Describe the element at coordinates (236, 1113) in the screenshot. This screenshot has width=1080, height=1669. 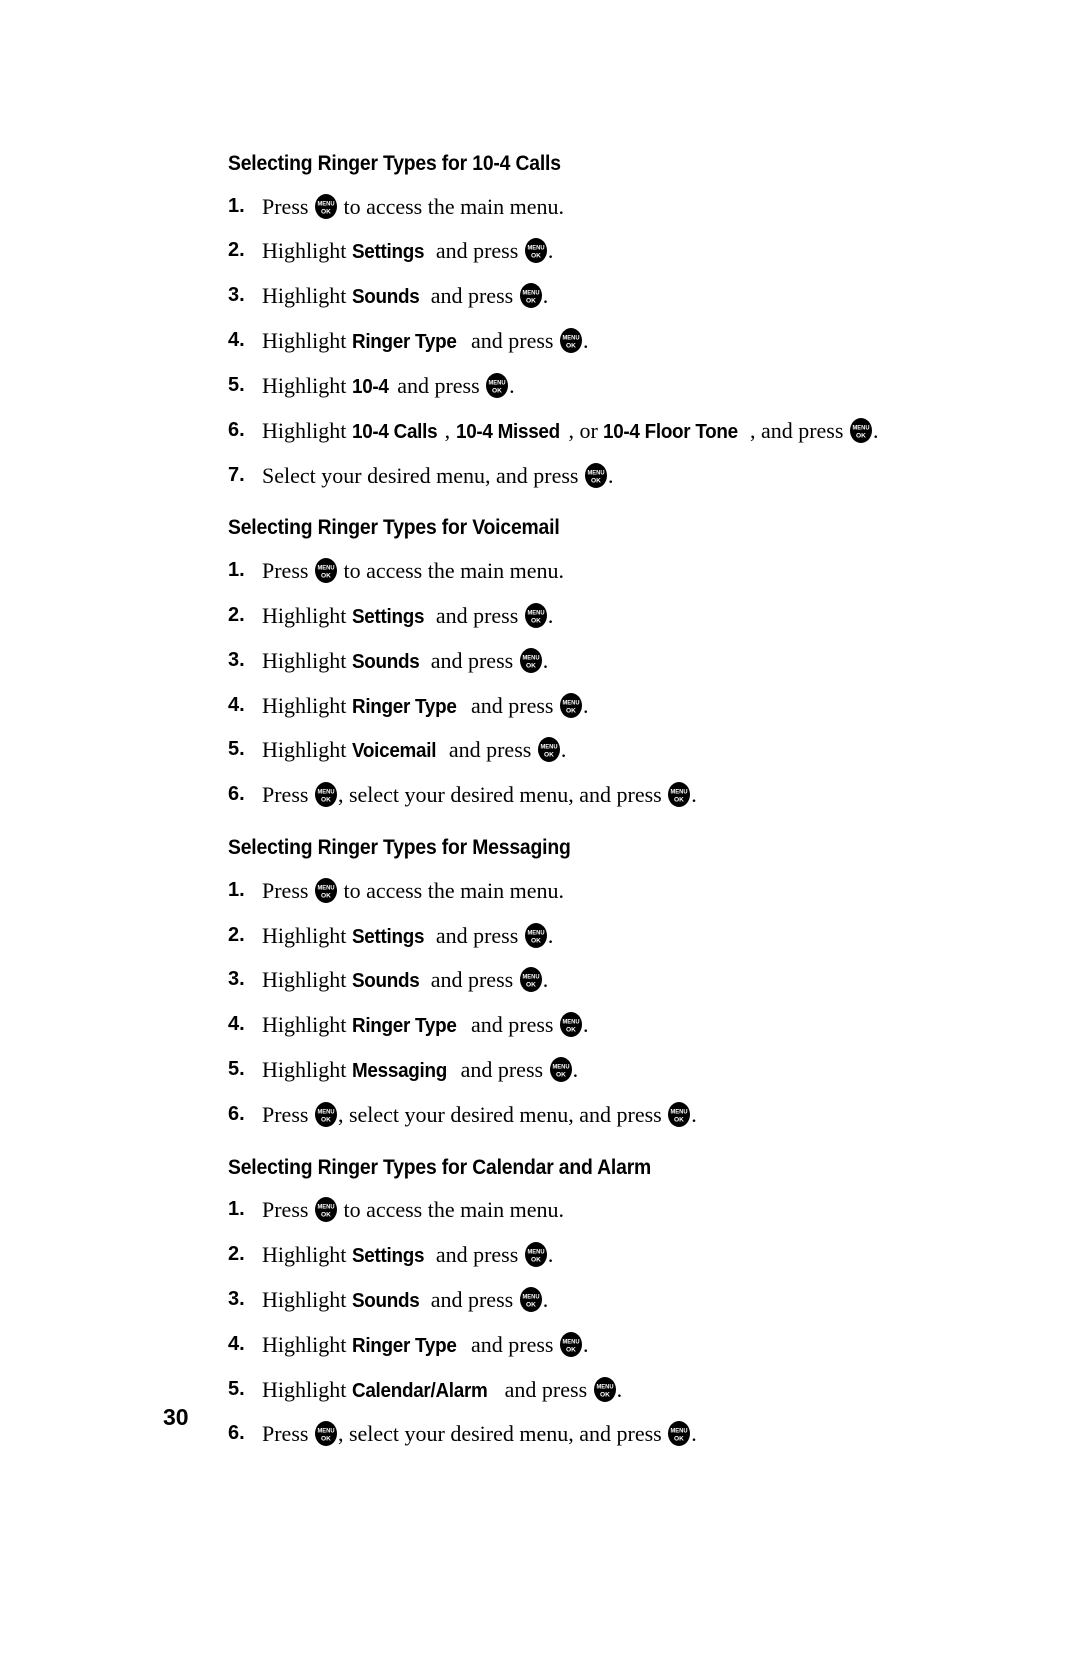
I see `step-number: 6.` at that location.